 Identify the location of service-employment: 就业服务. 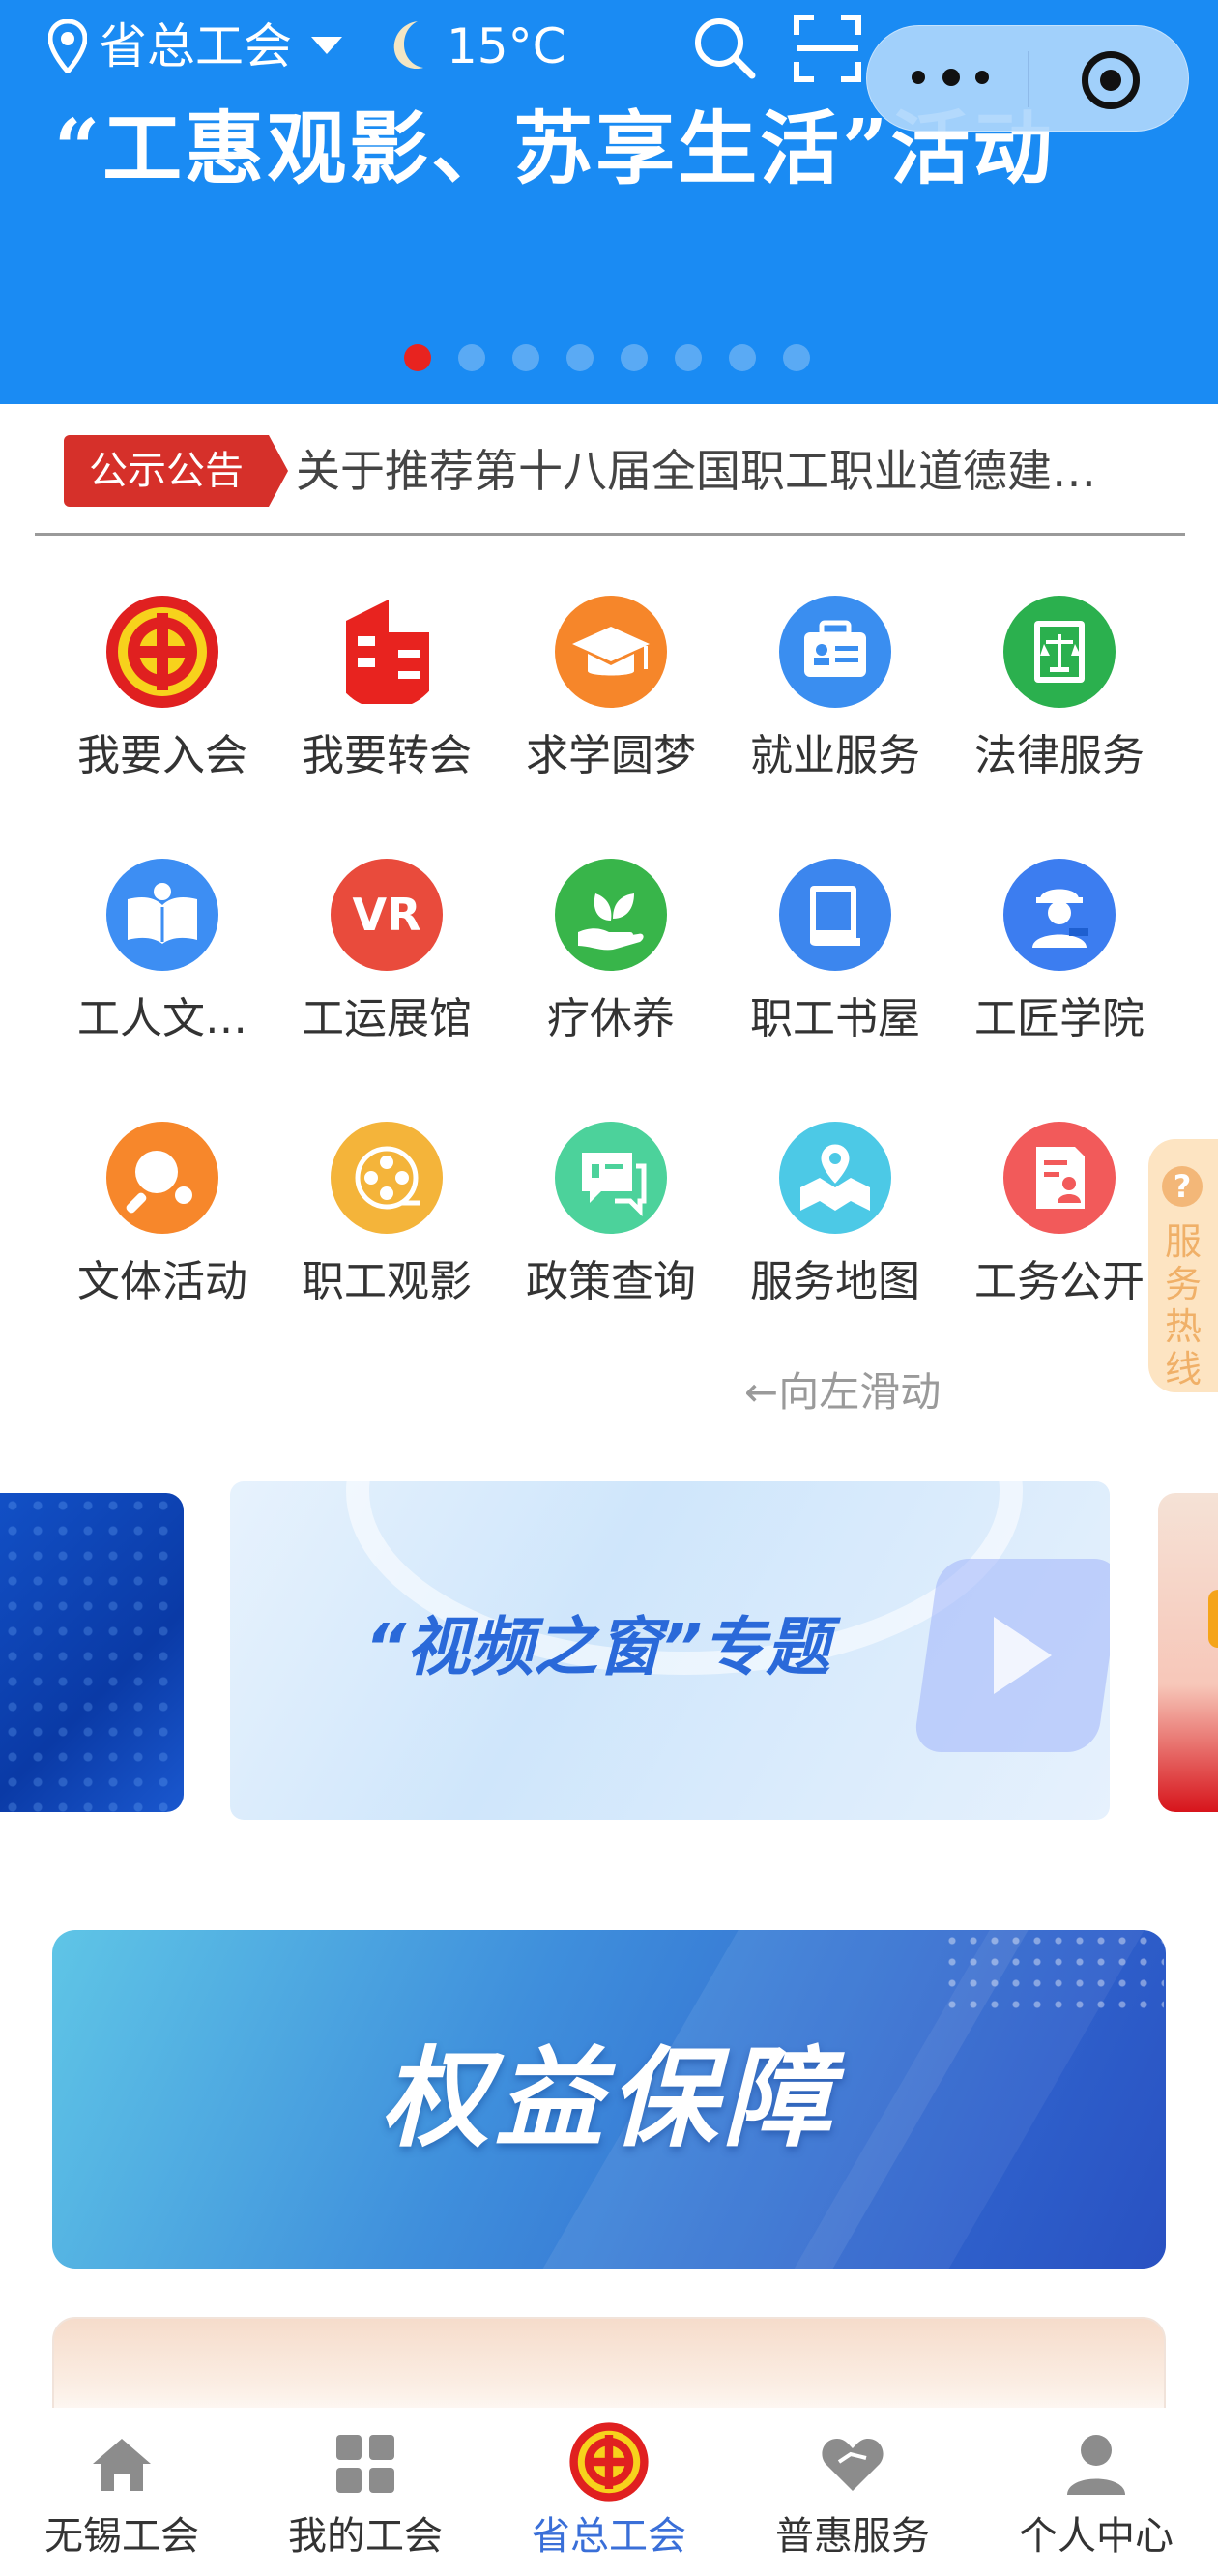
(835, 706).